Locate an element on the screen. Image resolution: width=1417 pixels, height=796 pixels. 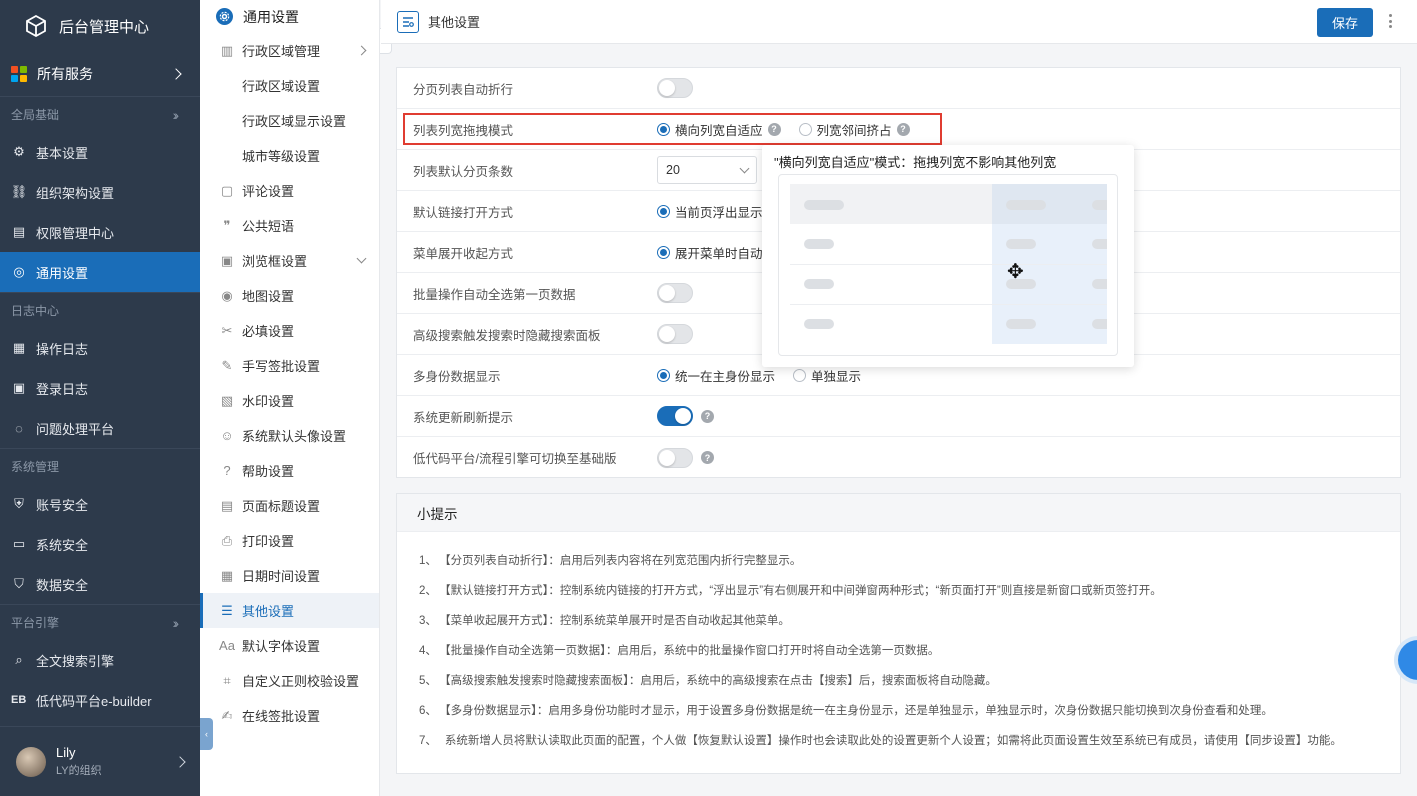
tip-text: 【分页列表自动折行】：启用后列表内容将在列宽范围内折行完整显示。 is located at coordinates (623, 561).